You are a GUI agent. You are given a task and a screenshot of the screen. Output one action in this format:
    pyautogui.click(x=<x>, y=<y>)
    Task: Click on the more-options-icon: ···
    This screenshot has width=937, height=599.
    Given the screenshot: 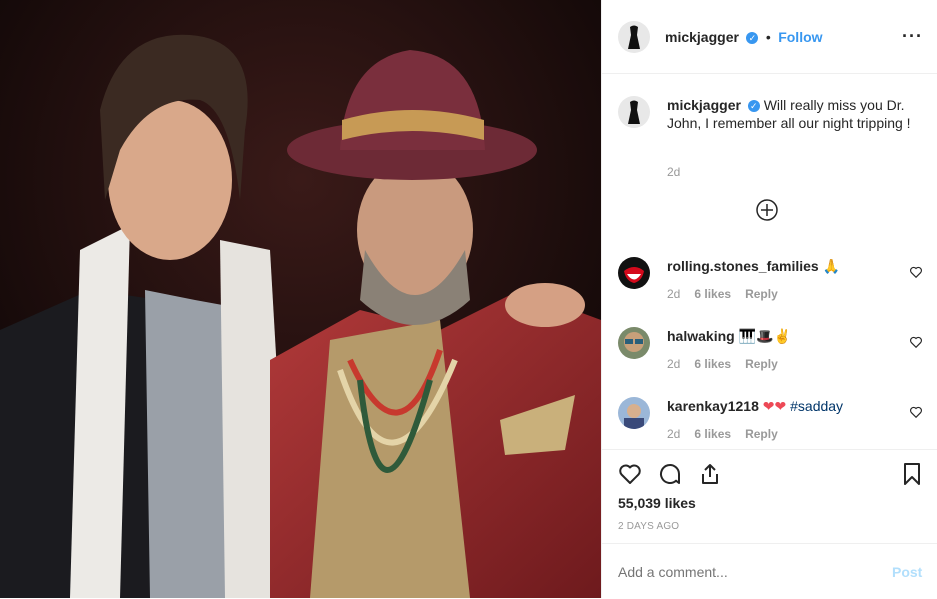 What is the action you would take?
    pyautogui.click(x=912, y=36)
    